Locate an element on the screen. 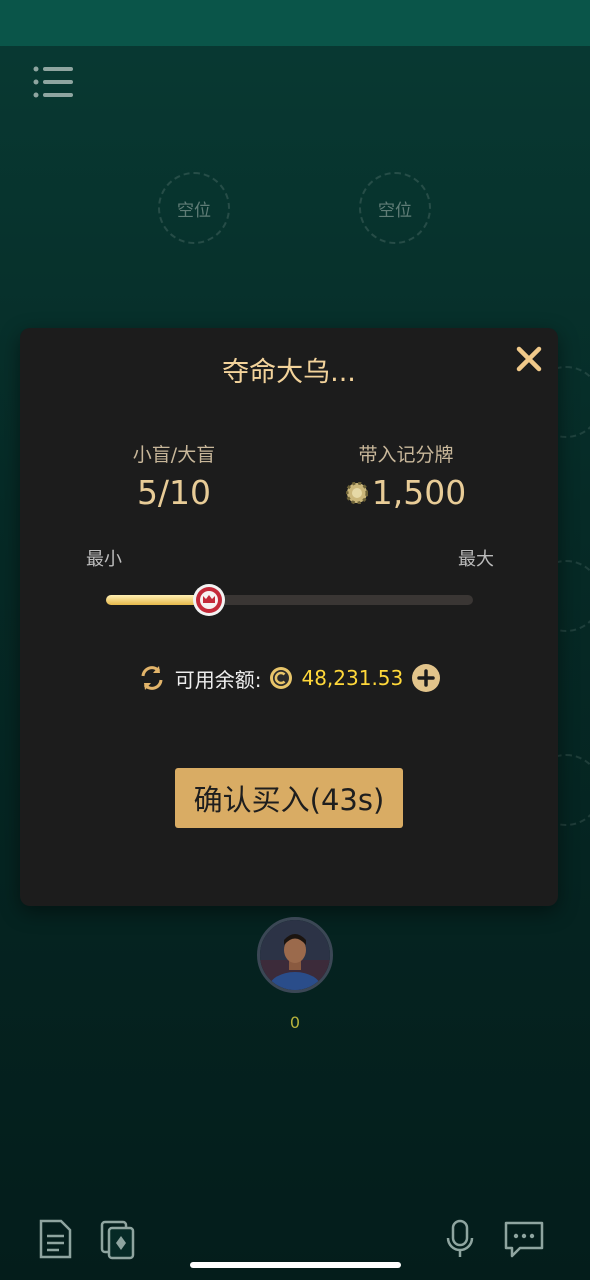 This screenshot has height=1280, width=590. buyin-value-row: 1,500 is located at coordinates (406, 492).